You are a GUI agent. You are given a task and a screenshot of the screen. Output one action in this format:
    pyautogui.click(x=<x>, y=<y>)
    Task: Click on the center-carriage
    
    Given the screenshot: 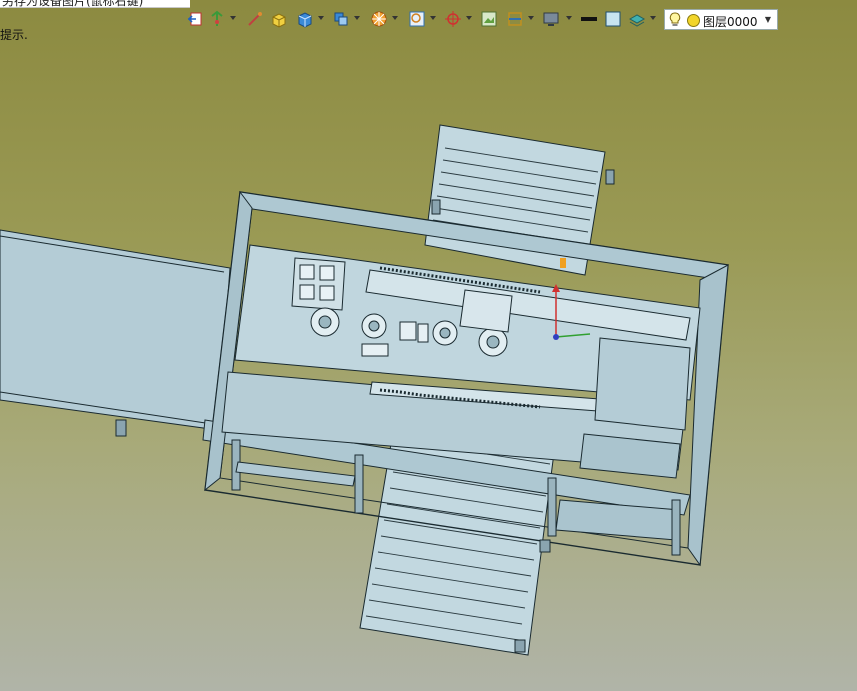 What is the action you would take?
    pyautogui.click(x=486, y=311)
    